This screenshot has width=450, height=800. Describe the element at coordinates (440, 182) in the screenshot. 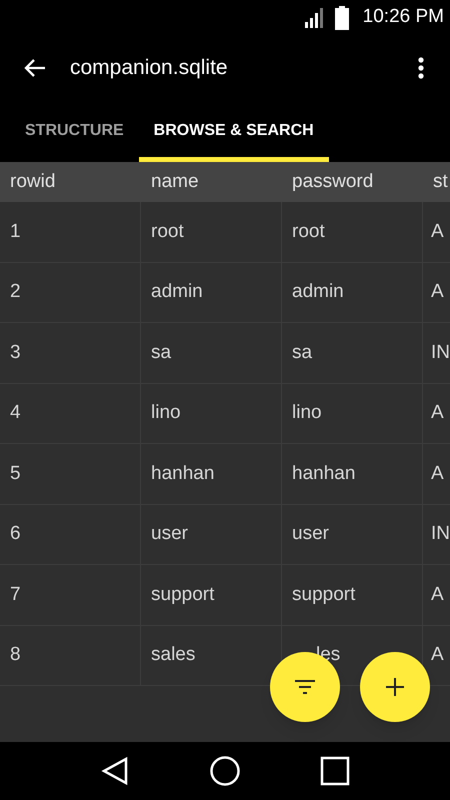

I see `column-header: st` at that location.